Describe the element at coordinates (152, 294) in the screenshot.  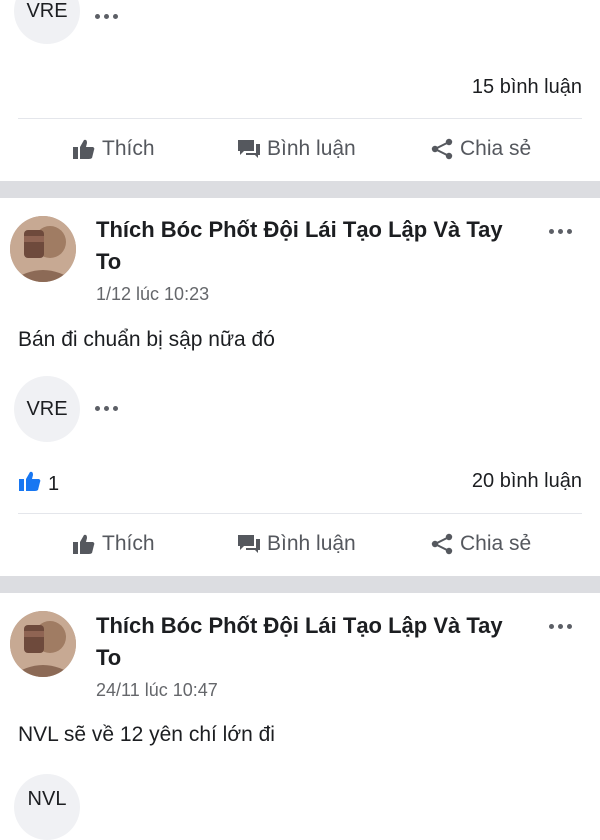
I see `post-timestamp: 1/12 lúc 10:23` at that location.